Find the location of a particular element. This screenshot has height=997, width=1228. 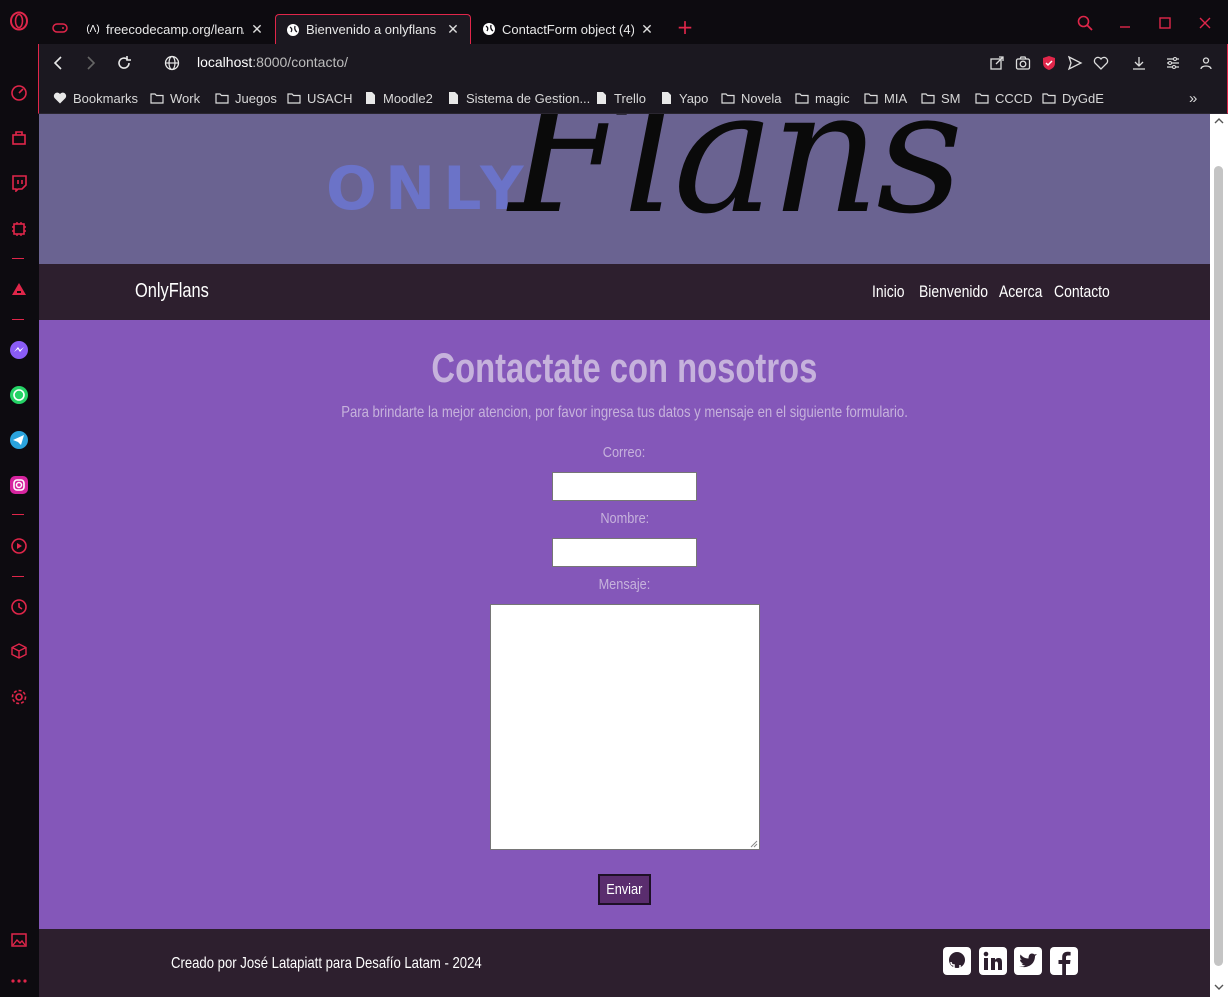

nav-link-contacto: Contacto is located at coordinates (1082, 292).